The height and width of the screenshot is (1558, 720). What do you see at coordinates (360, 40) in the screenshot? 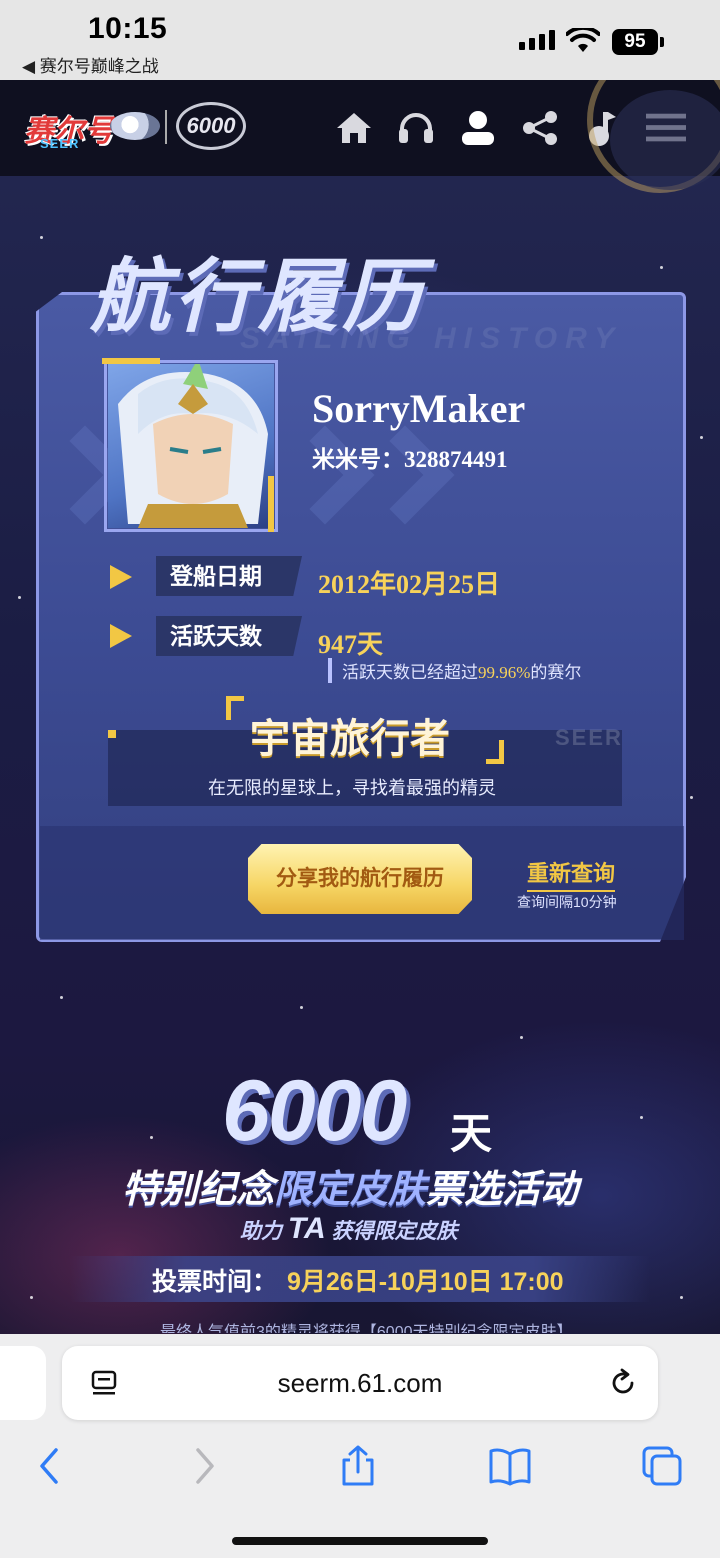
I see `status-bar: 10:15 ◀ 赛尔号巅峰之战 95` at bounding box center [360, 40].